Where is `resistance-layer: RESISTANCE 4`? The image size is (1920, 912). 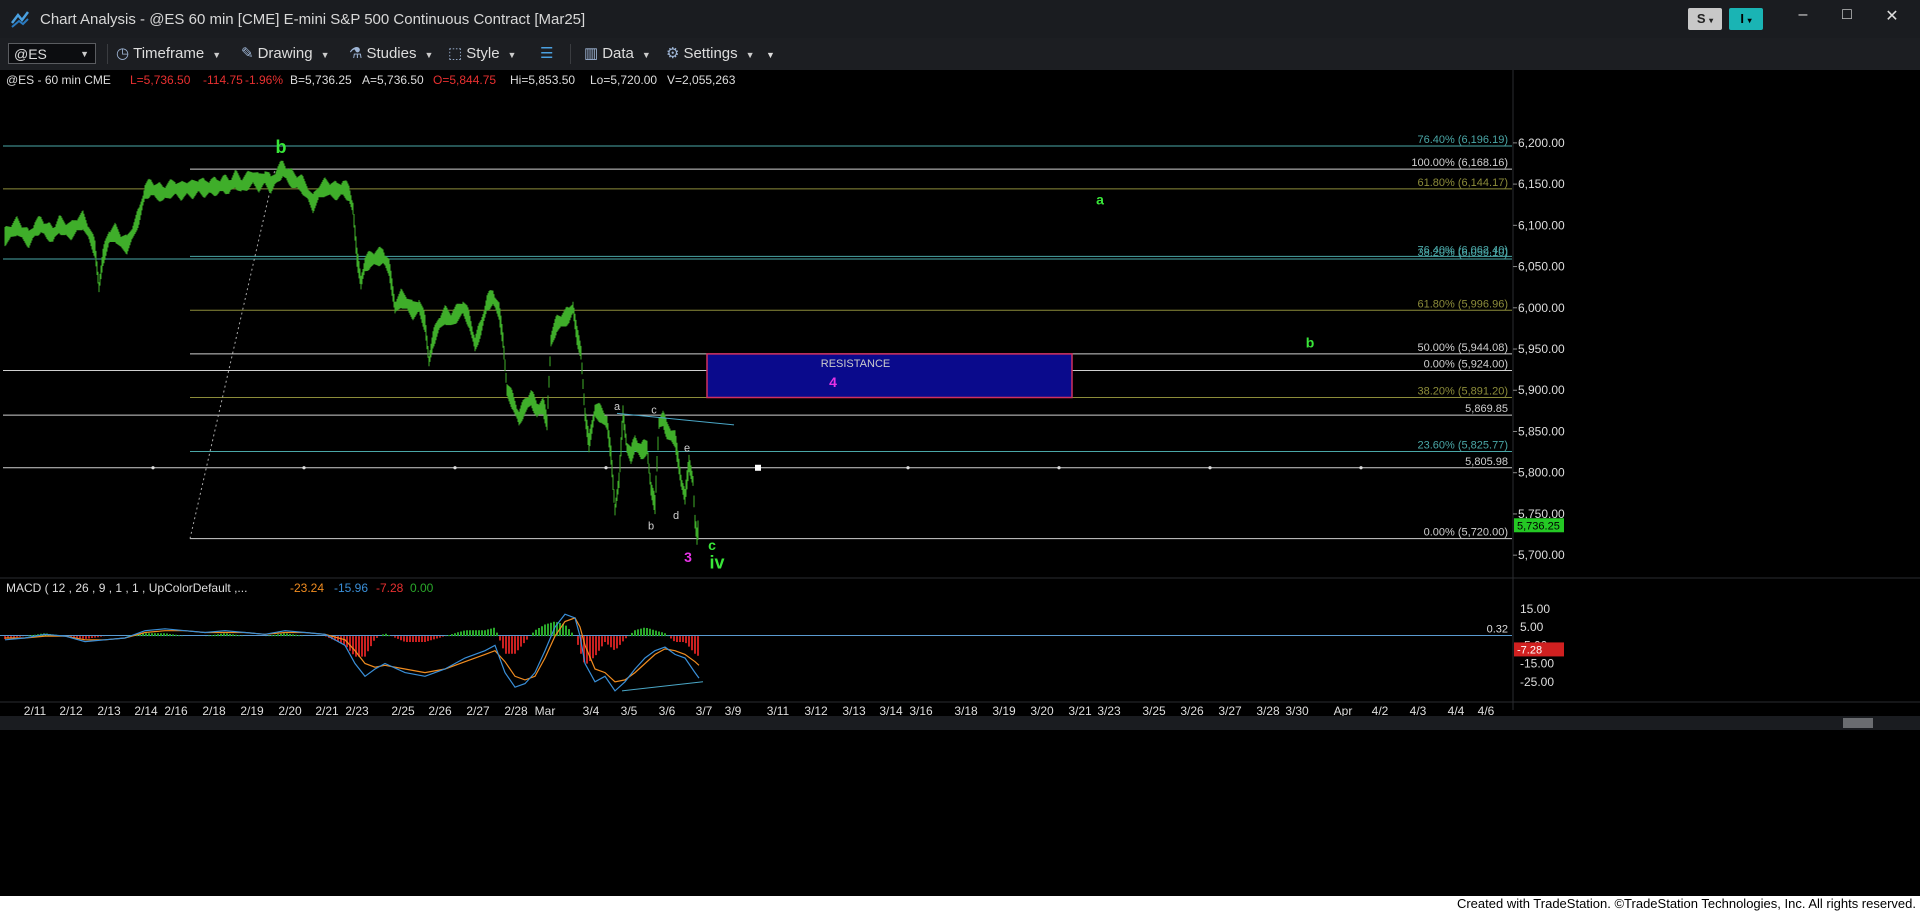
resistance-layer: RESISTANCE 4 is located at coordinates (889, 376).